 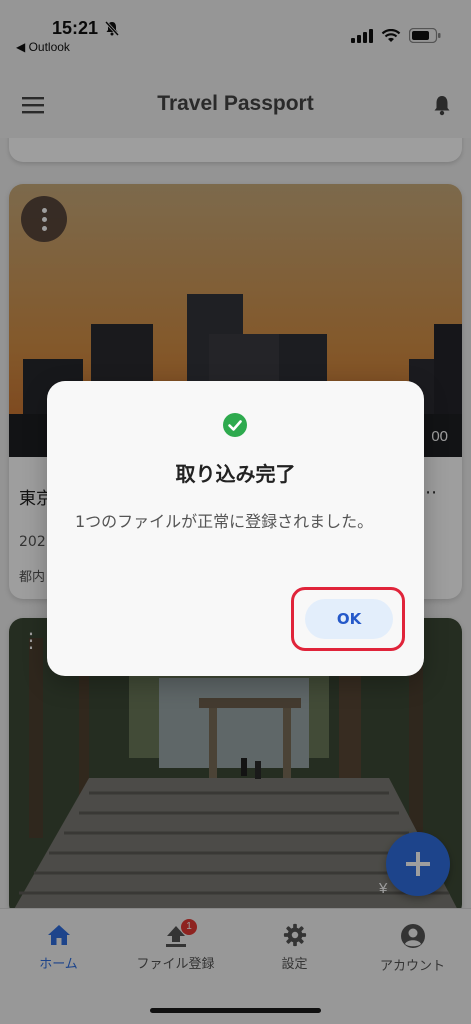 What do you see at coordinates (349, 619) in the screenshot?
I see `ok-button: OK` at bounding box center [349, 619].